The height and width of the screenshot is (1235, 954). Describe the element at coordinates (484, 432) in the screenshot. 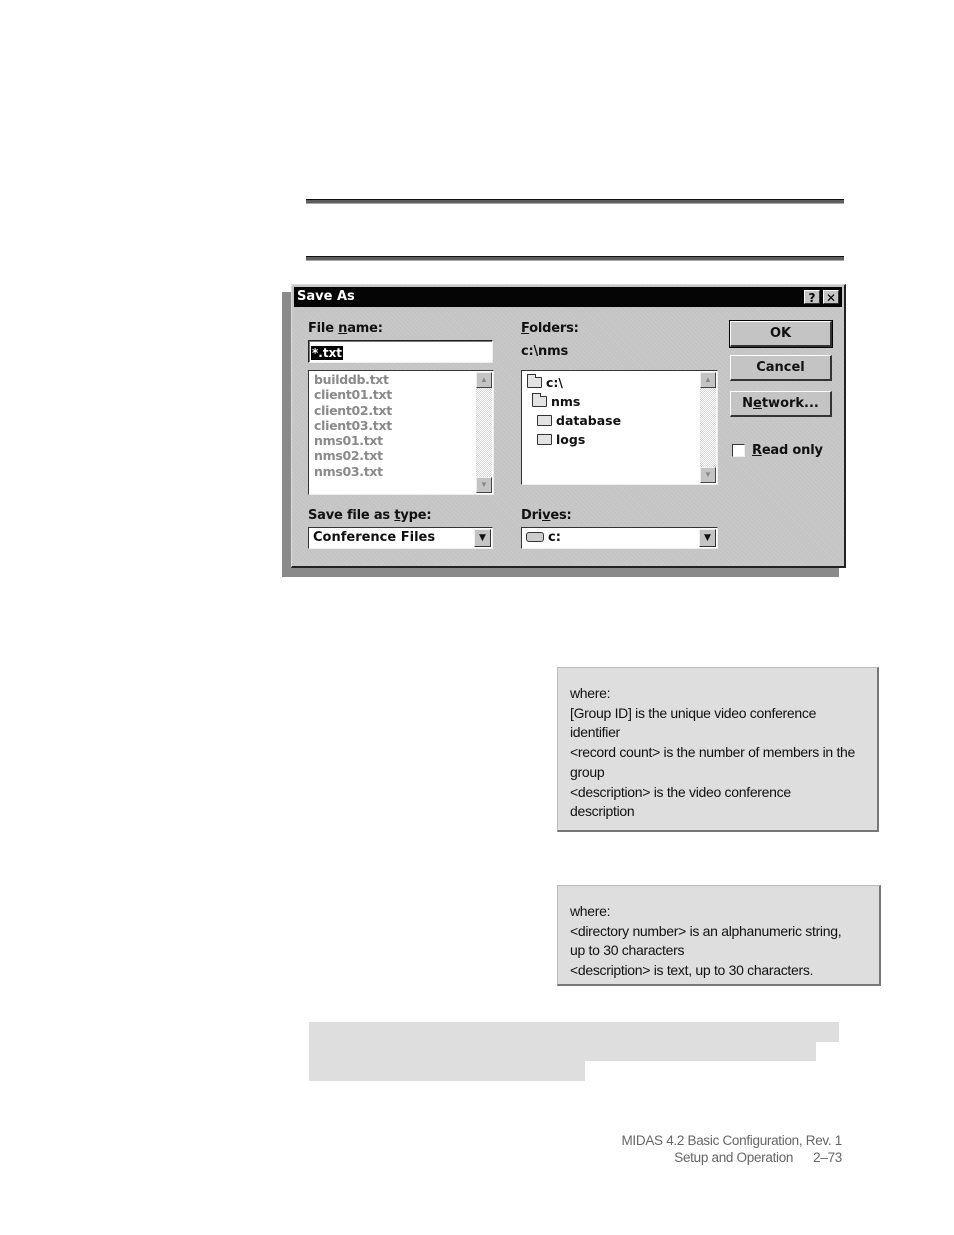

I see `file-list-scrollbar: ▲ ▼` at that location.